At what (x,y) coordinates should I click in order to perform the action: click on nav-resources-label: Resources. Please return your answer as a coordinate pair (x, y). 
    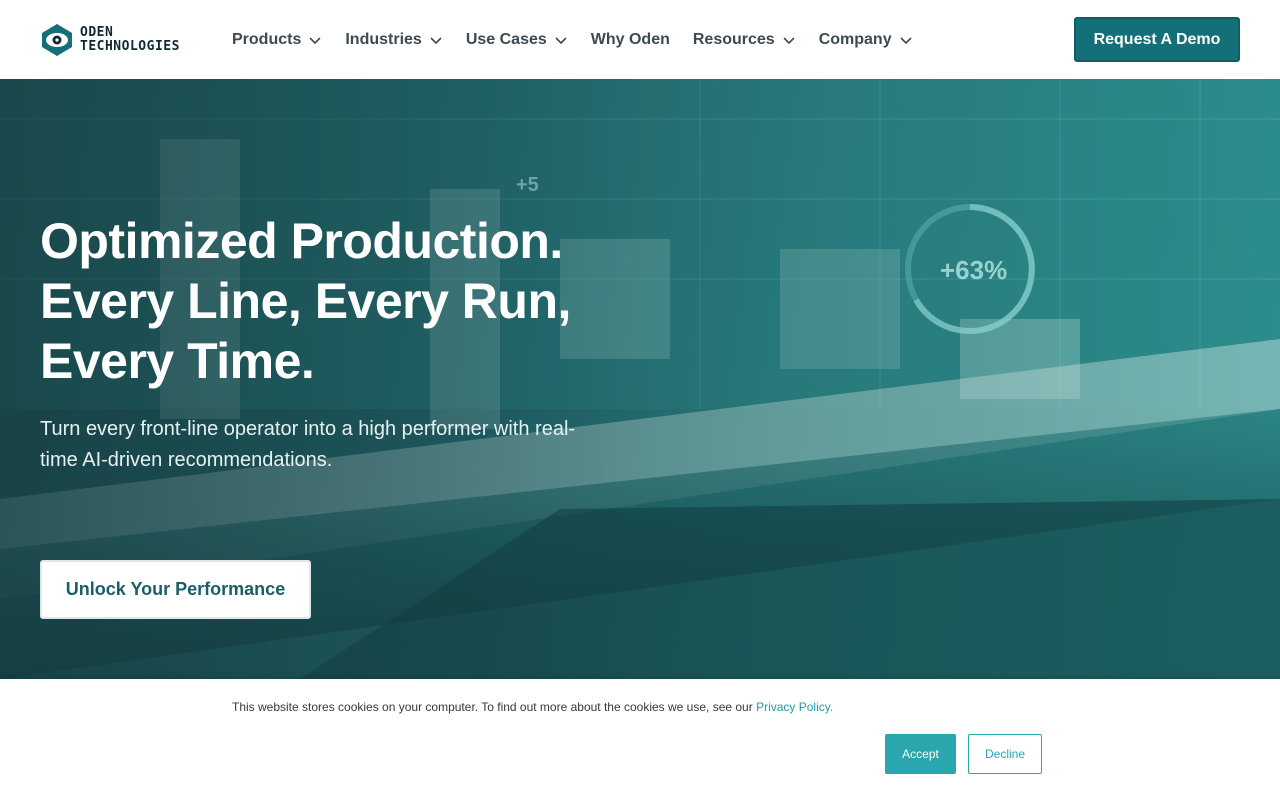
    Looking at the image, I should click on (733, 39).